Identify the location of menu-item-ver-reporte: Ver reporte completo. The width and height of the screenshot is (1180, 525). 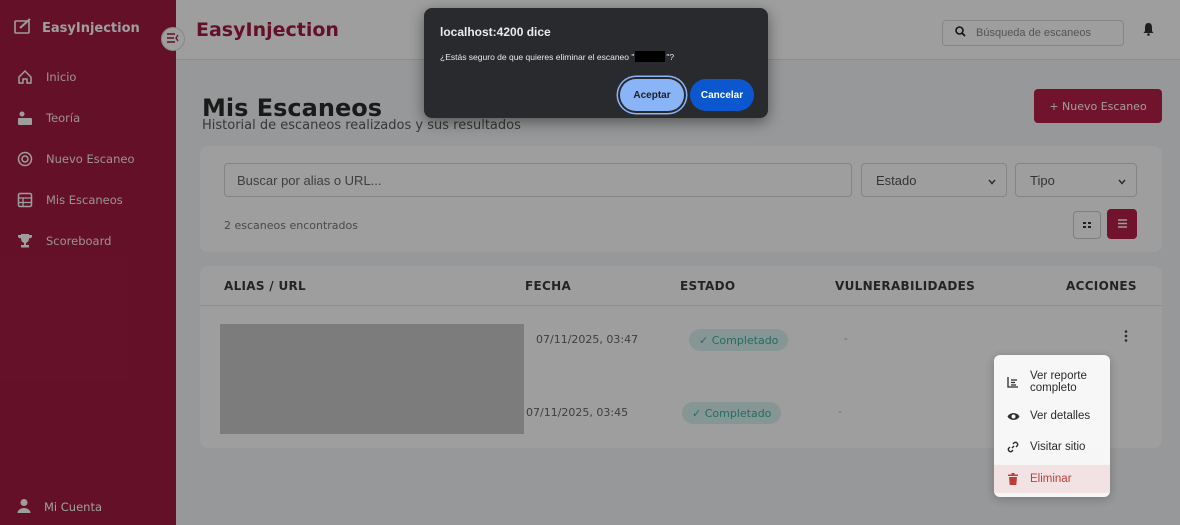
(1052, 382).